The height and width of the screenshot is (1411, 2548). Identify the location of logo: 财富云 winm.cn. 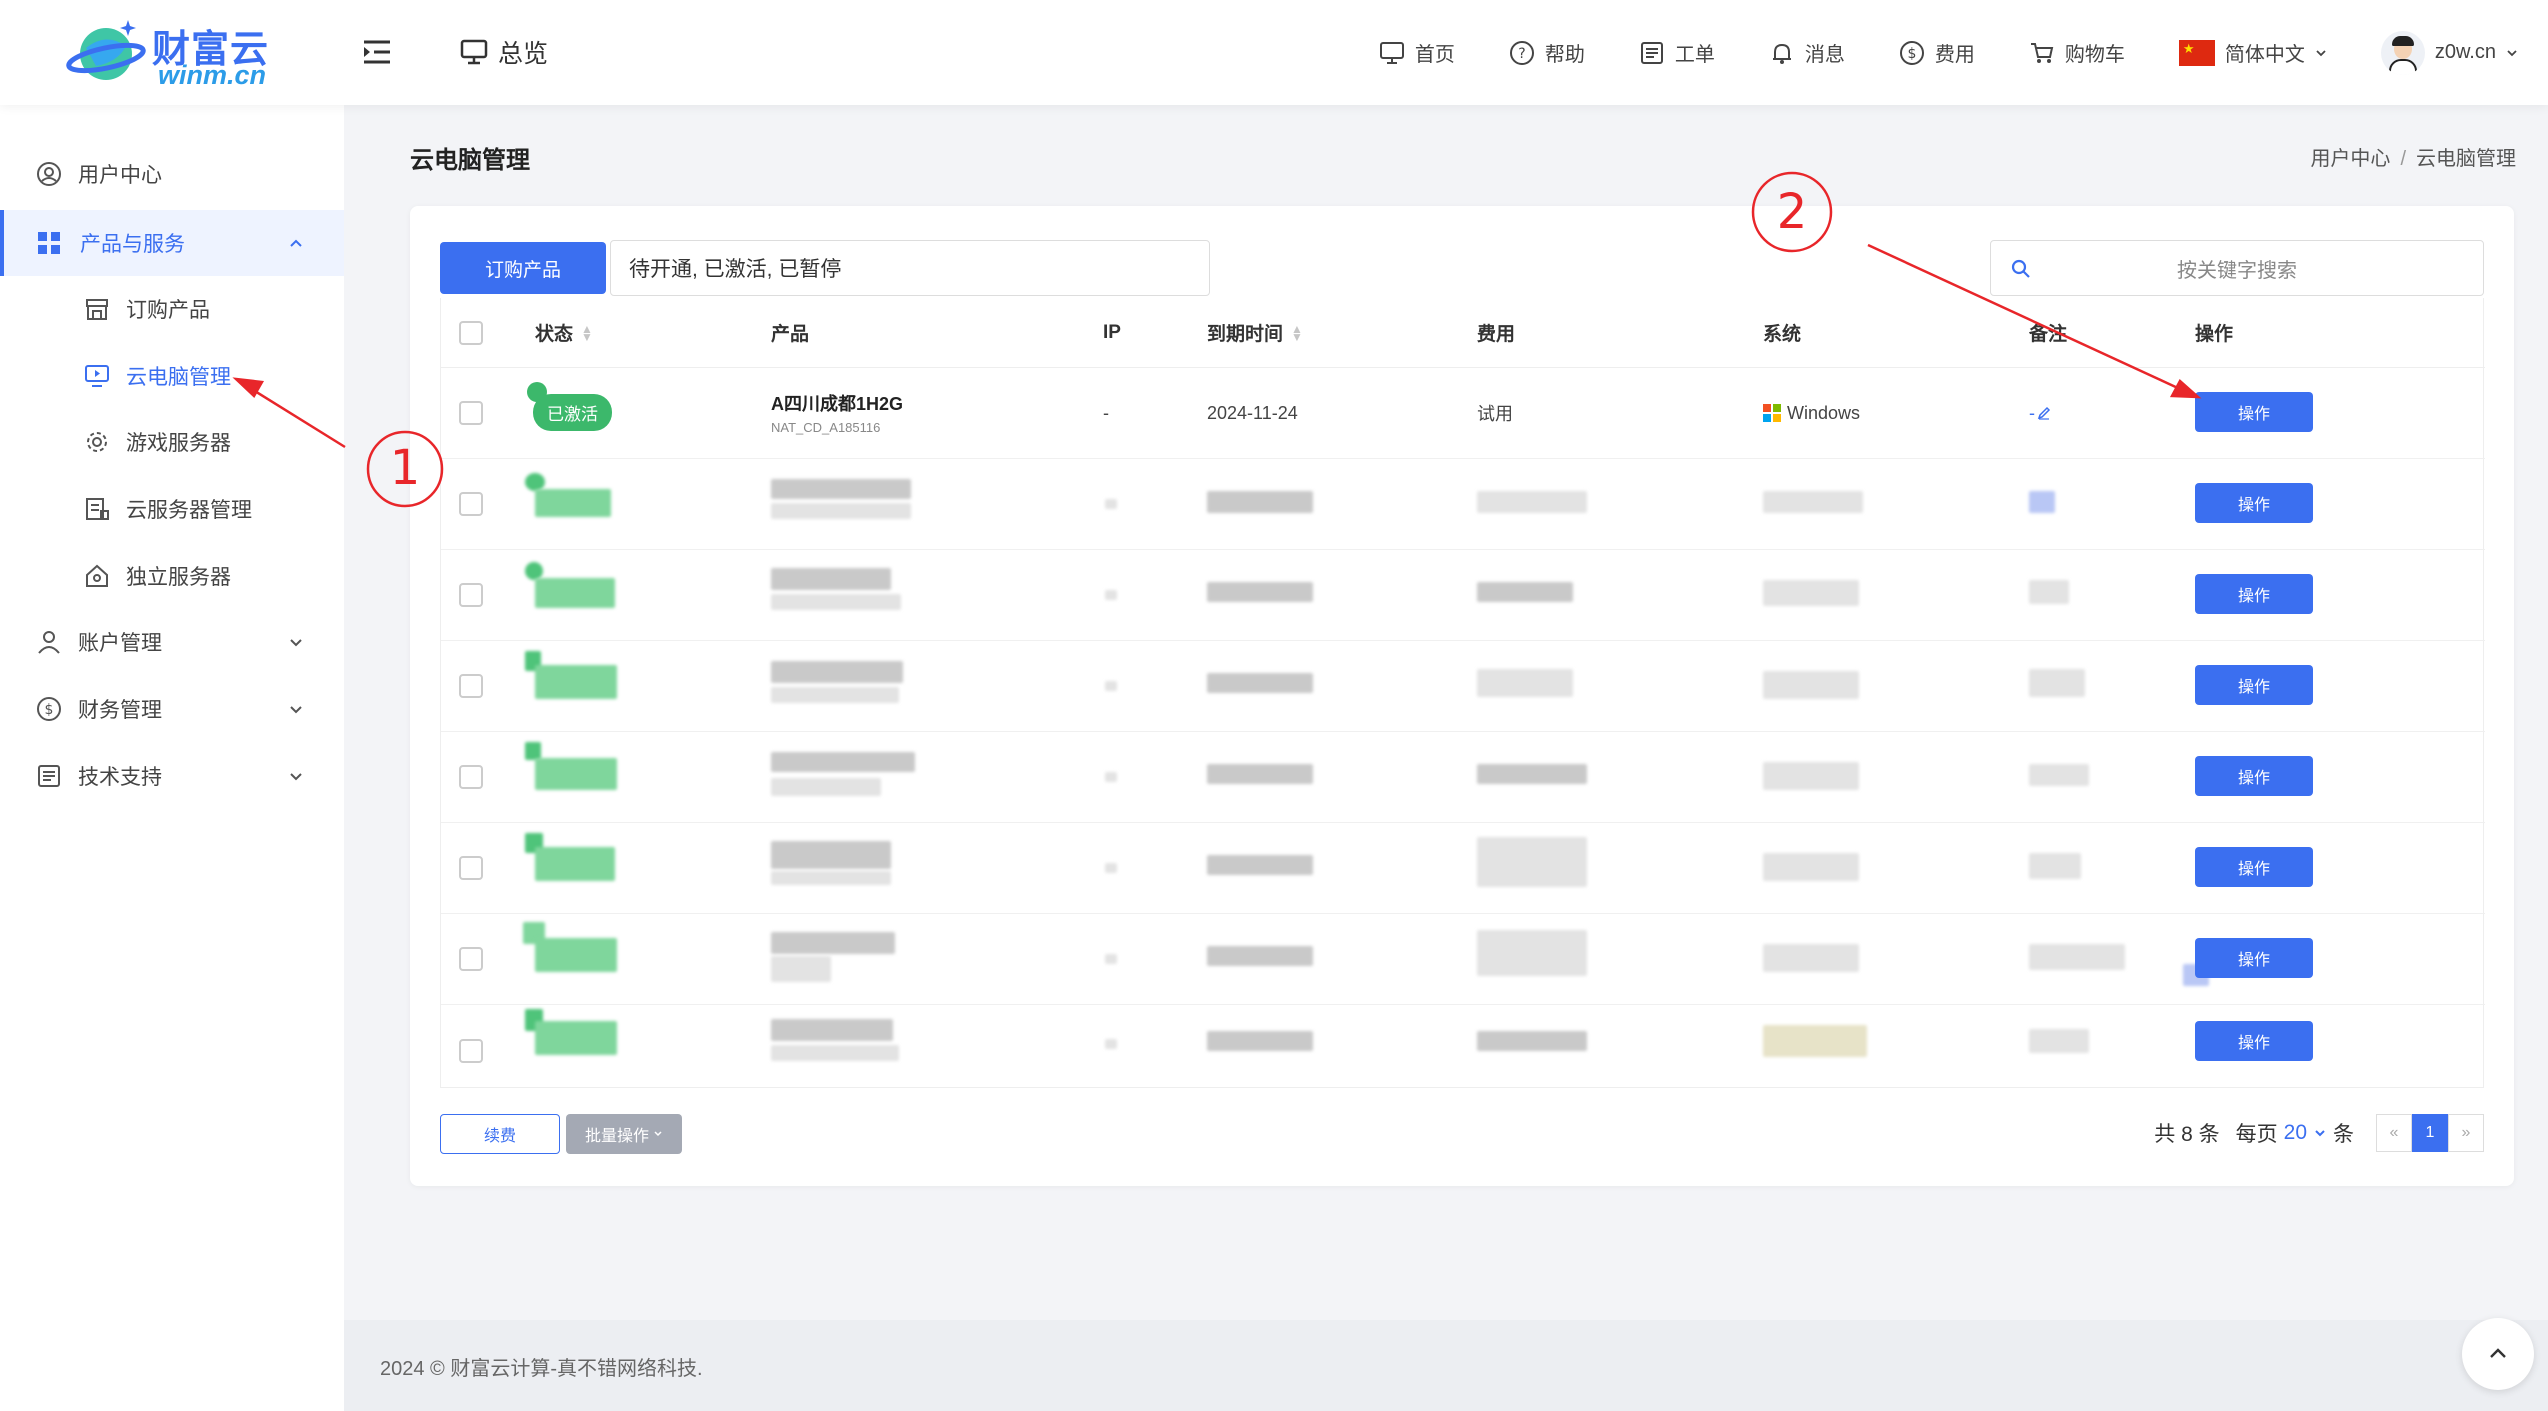
(171, 51).